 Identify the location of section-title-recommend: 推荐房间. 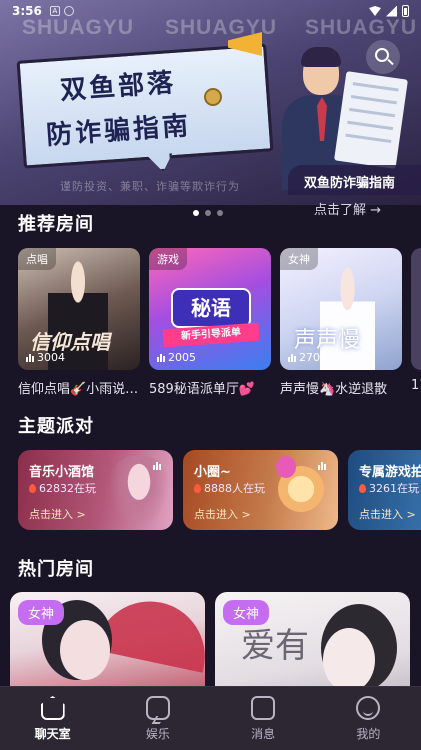
(56, 224).